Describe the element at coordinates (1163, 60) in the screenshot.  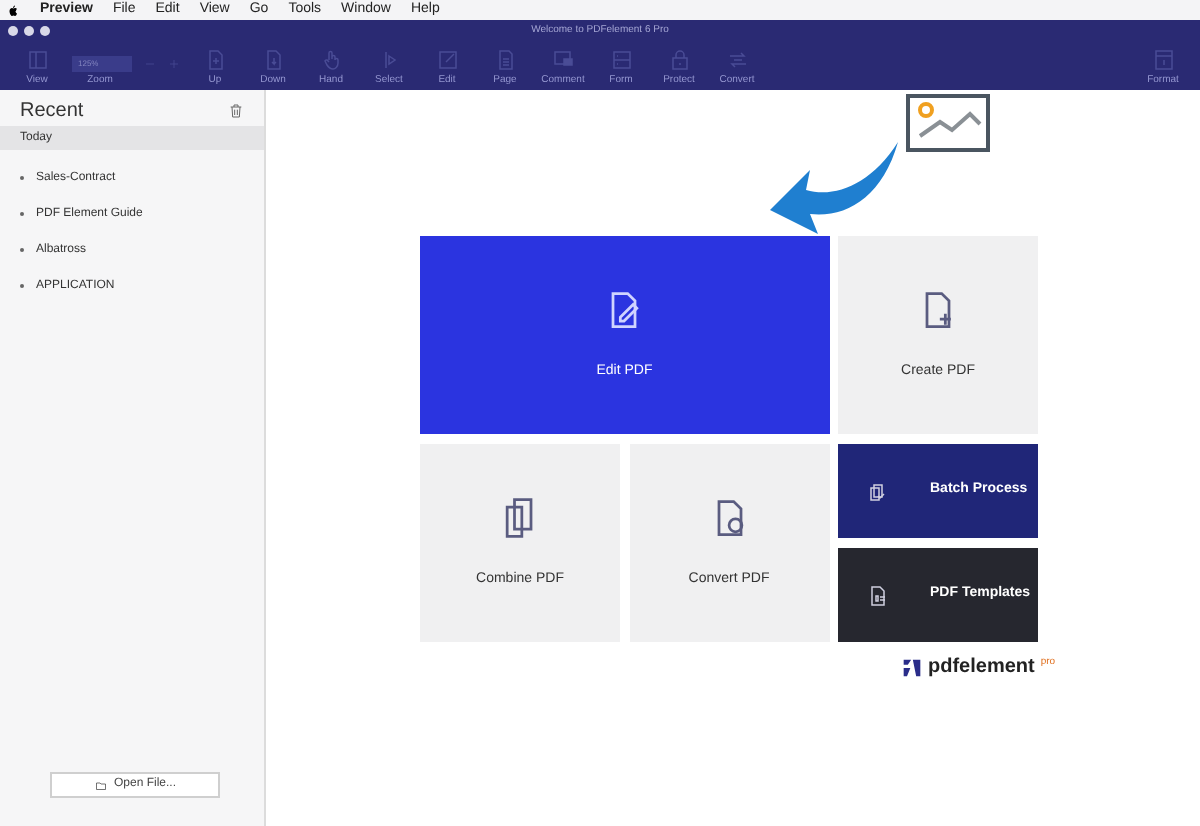
I see `toolbar-format-icon` at that location.